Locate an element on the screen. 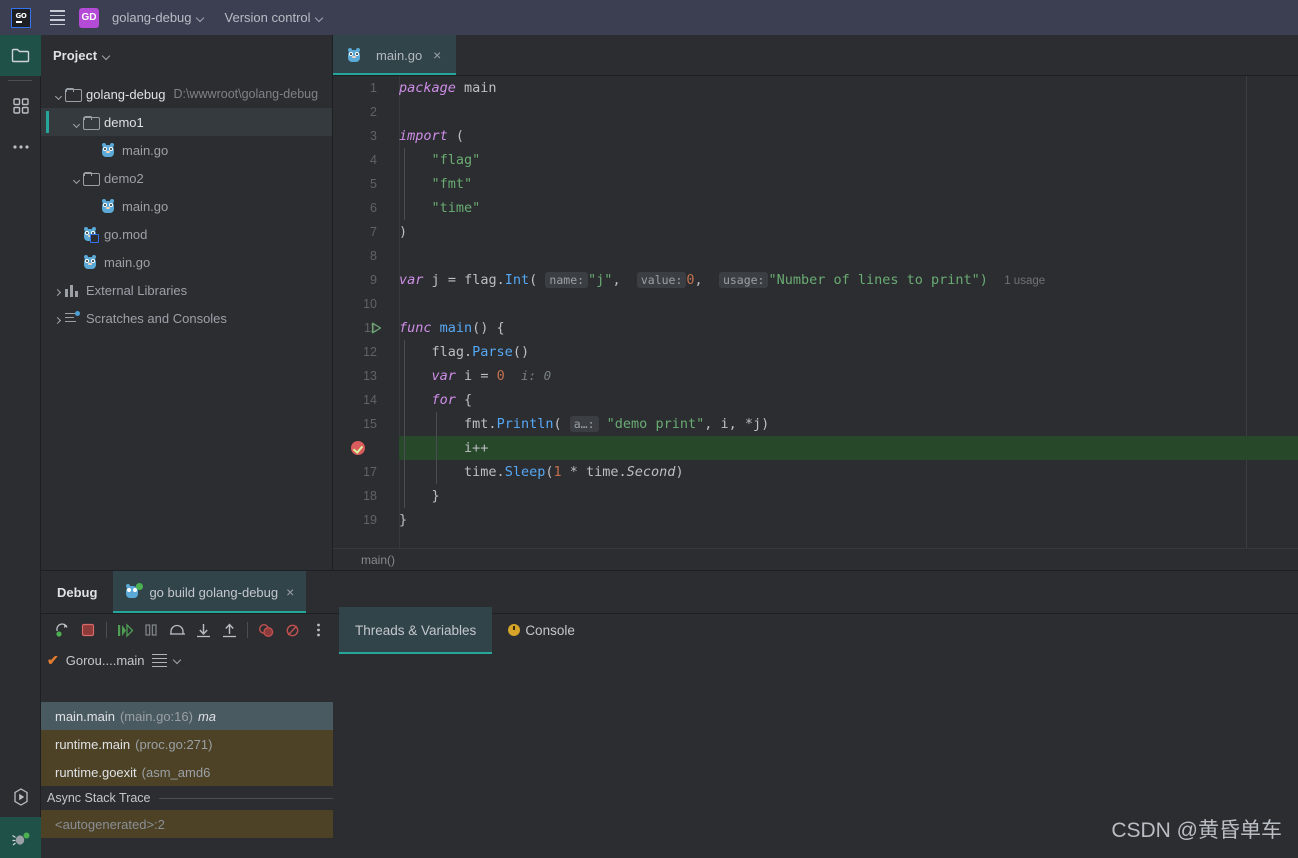 This screenshot has height=858, width=1298. debug-panel-header: Debug go build golang-debug × is located at coordinates (669, 592).